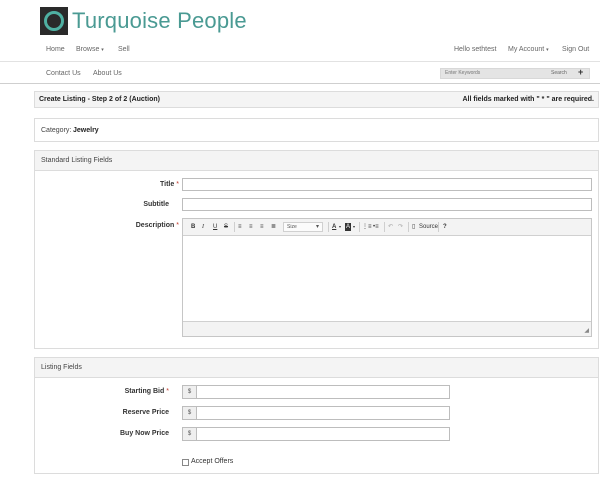  Describe the element at coordinates (316, 161) in the screenshot. I see `standard-fields-heading: Standard Listing Fields` at that location.